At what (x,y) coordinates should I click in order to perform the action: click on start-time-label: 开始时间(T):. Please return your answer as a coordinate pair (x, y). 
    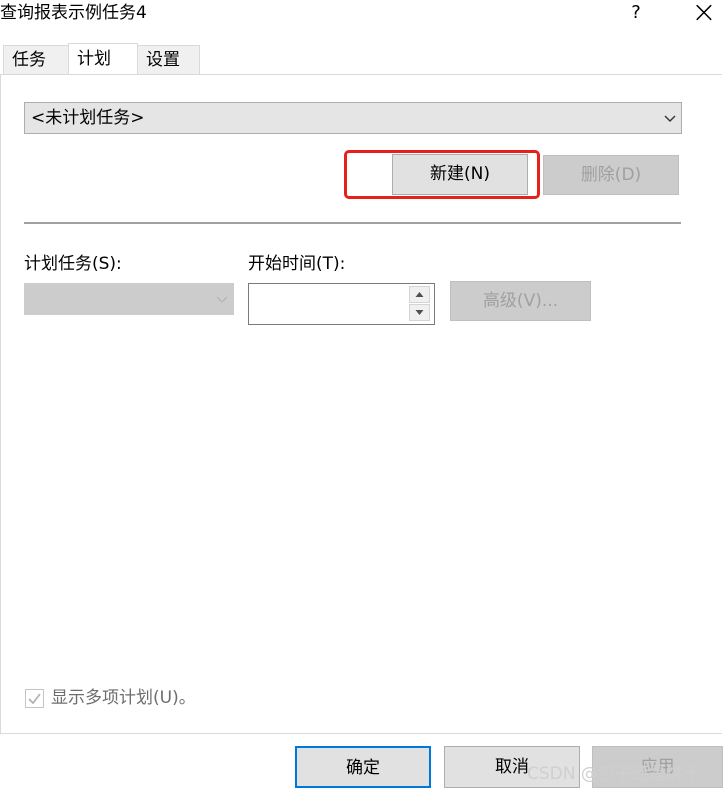
    Looking at the image, I should click on (297, 264).